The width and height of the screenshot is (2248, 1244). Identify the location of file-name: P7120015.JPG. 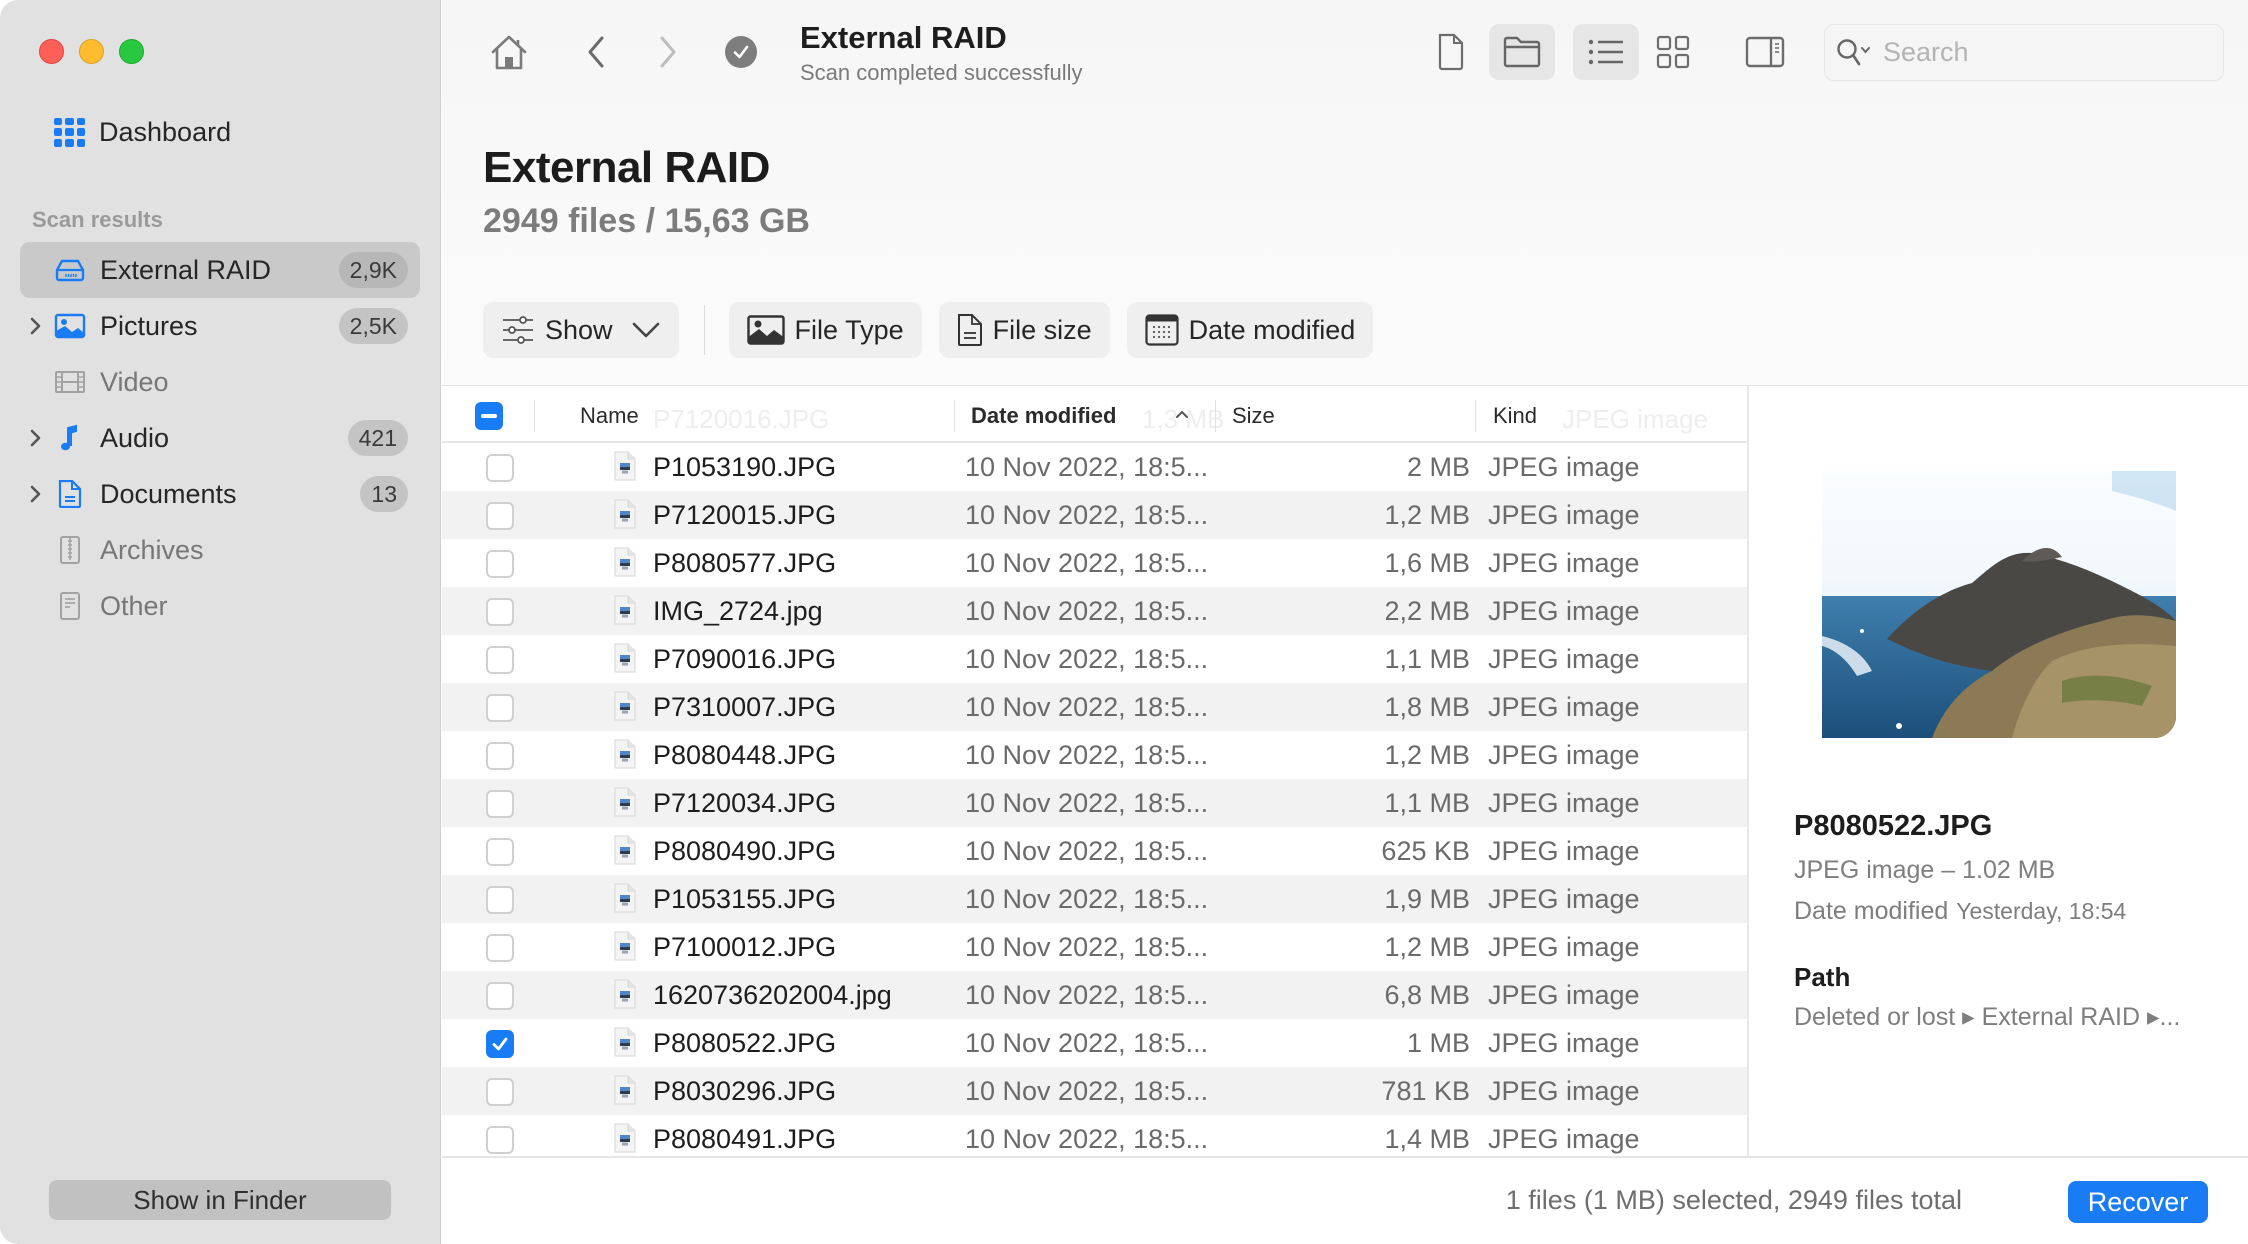
(745, 515).